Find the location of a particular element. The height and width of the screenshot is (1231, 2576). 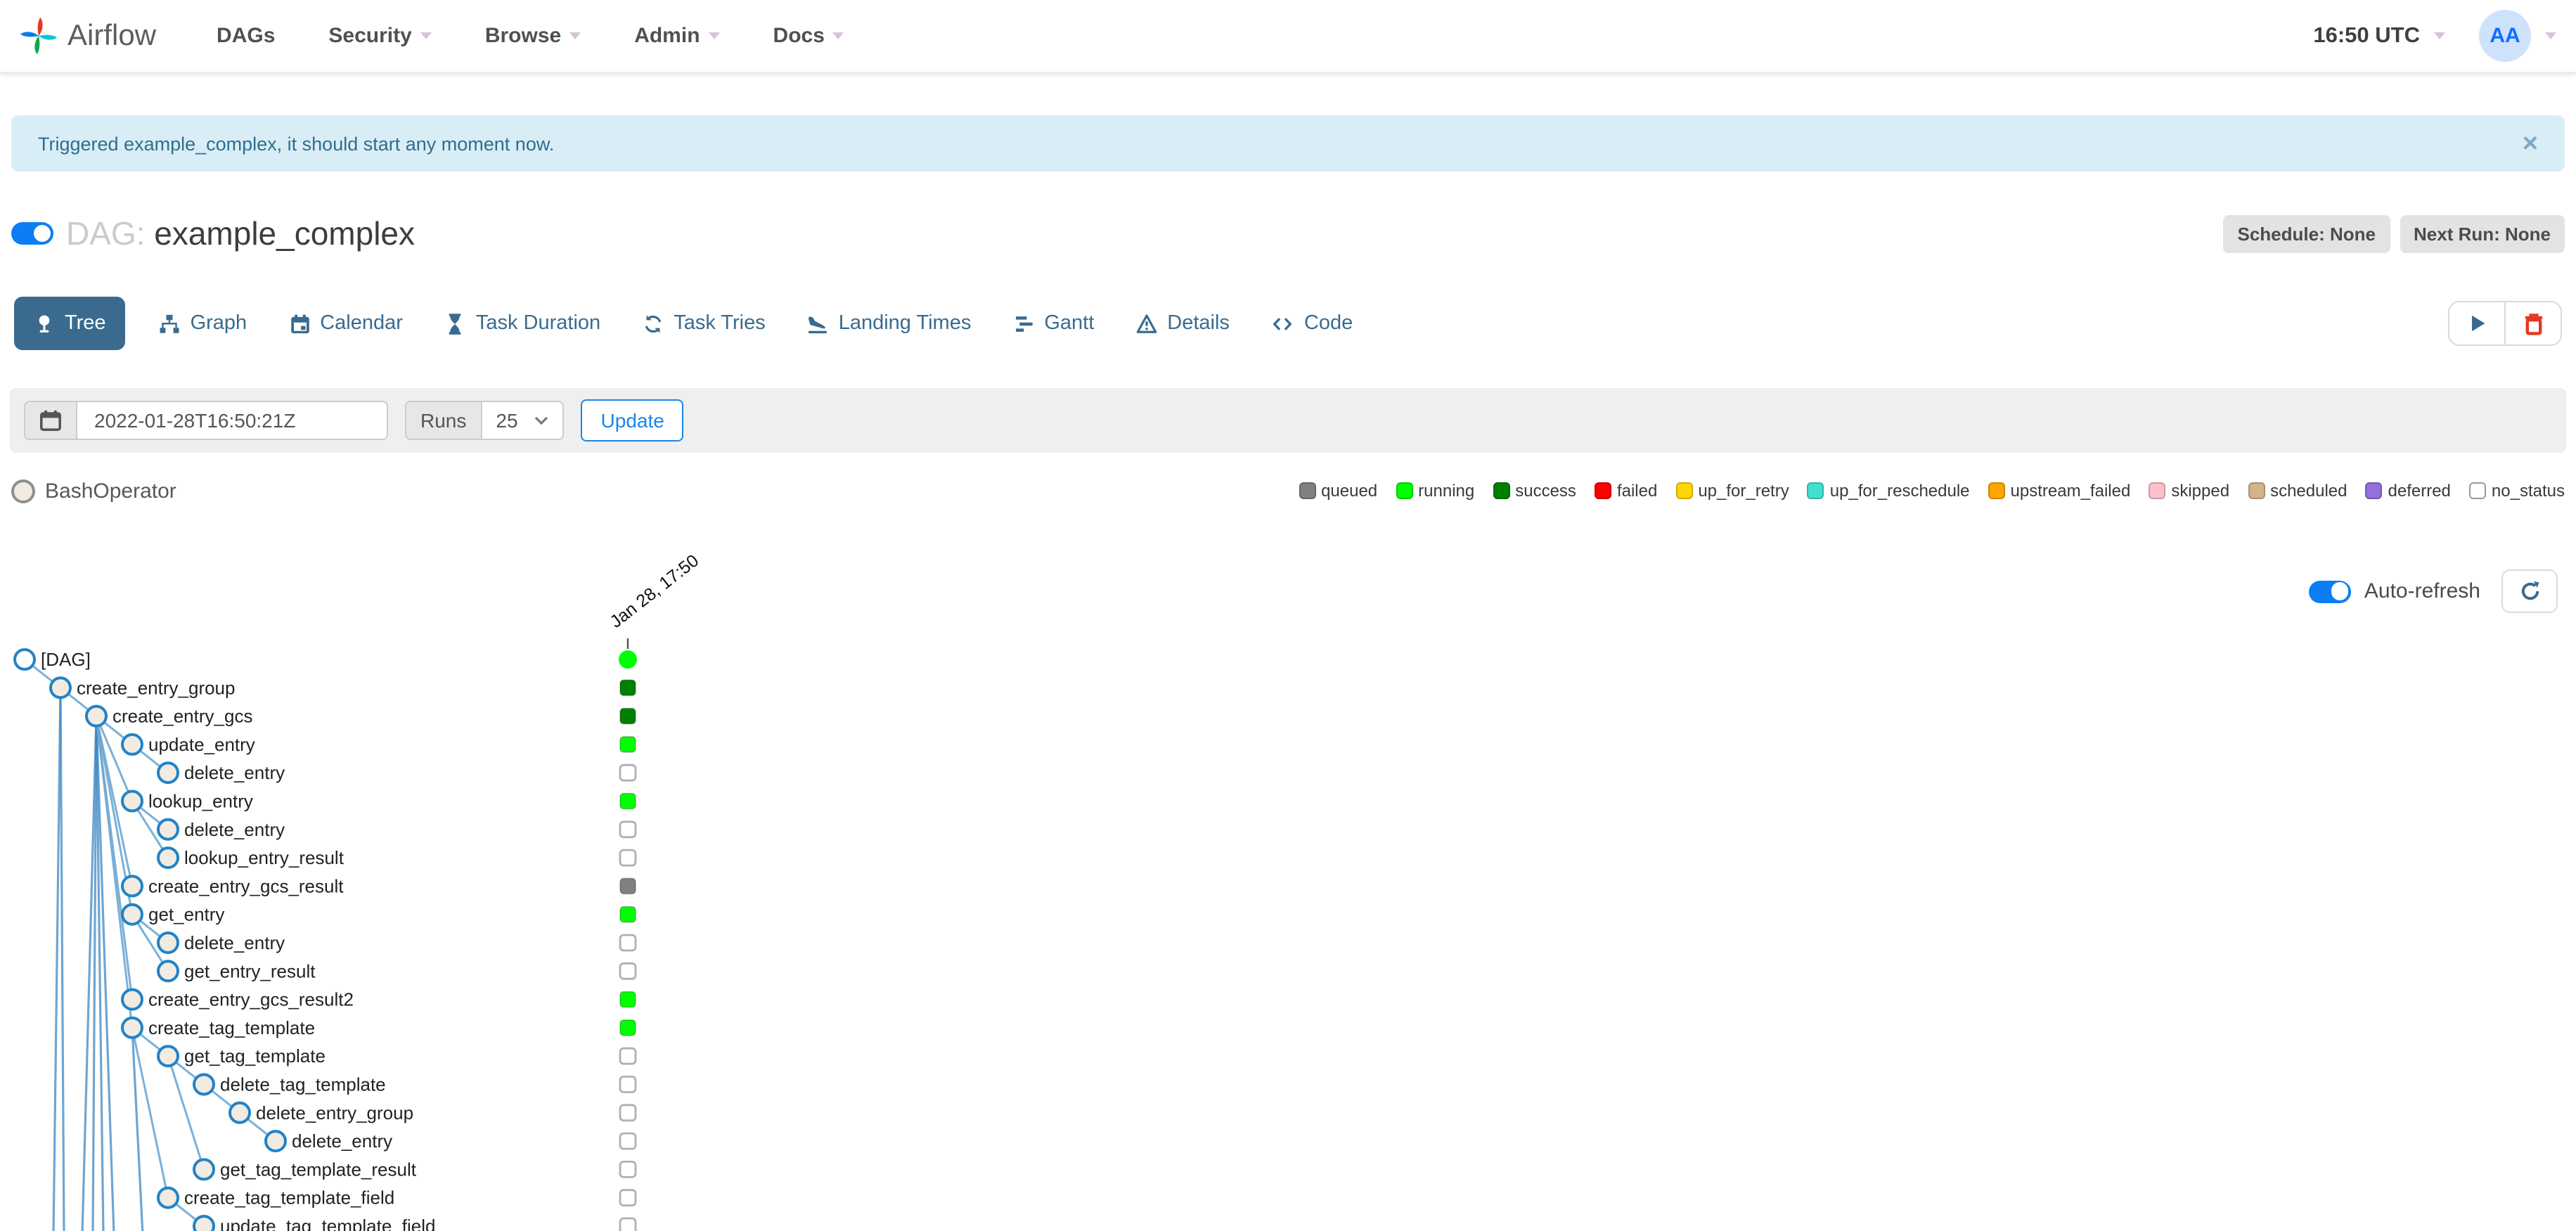

task-label: create_entry_group is located at coordinates (156, 687).